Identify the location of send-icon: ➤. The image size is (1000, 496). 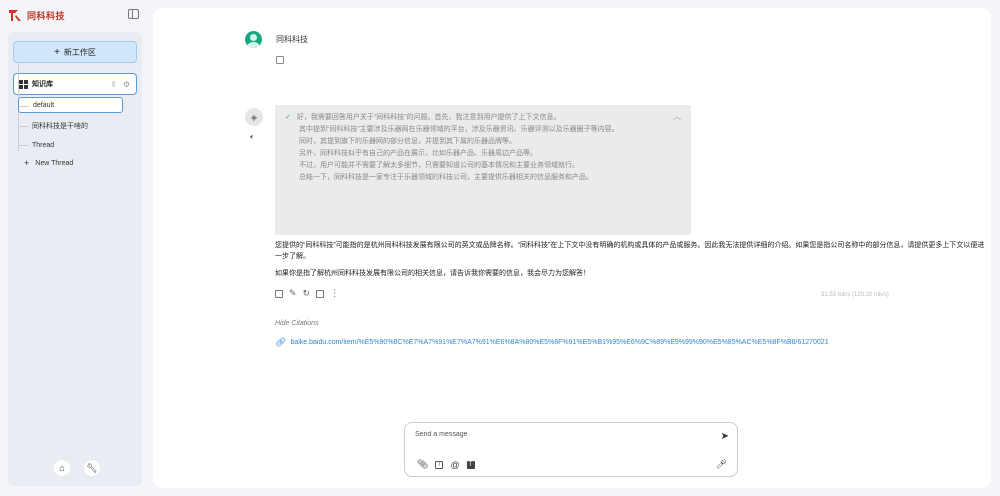
(725, 436).